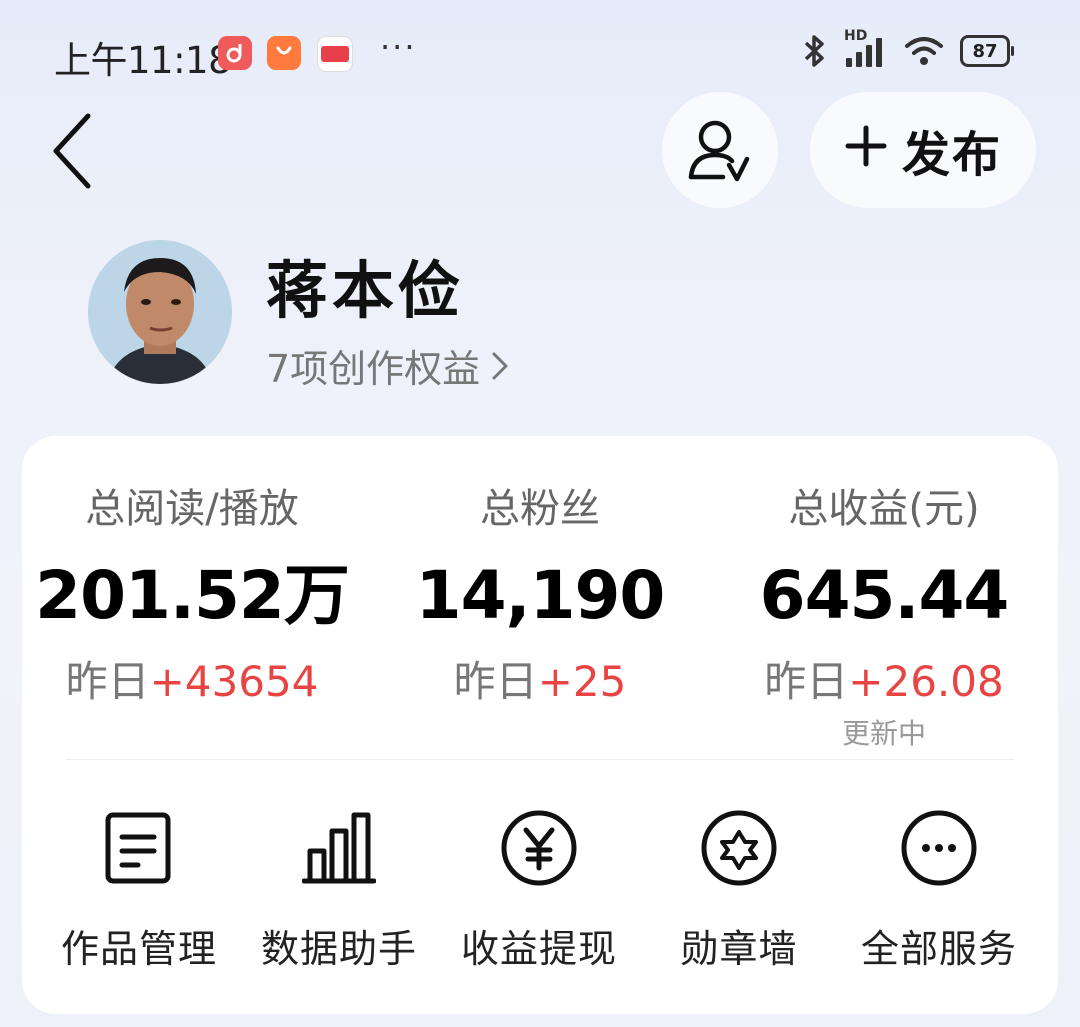 Image resolution: width=1080 pixels, height=1027 pixels. I want to click on stat-value: 645.44, so click(884, 595).